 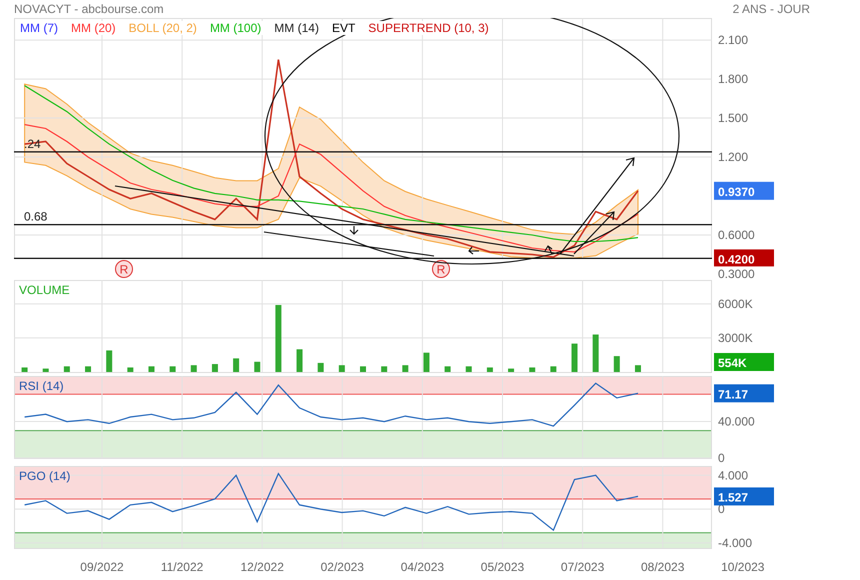 What do you see at coordinates (296, 28) in the screenshot?
I see `legend-item: MM (14)` at bounding box center [296, 28].